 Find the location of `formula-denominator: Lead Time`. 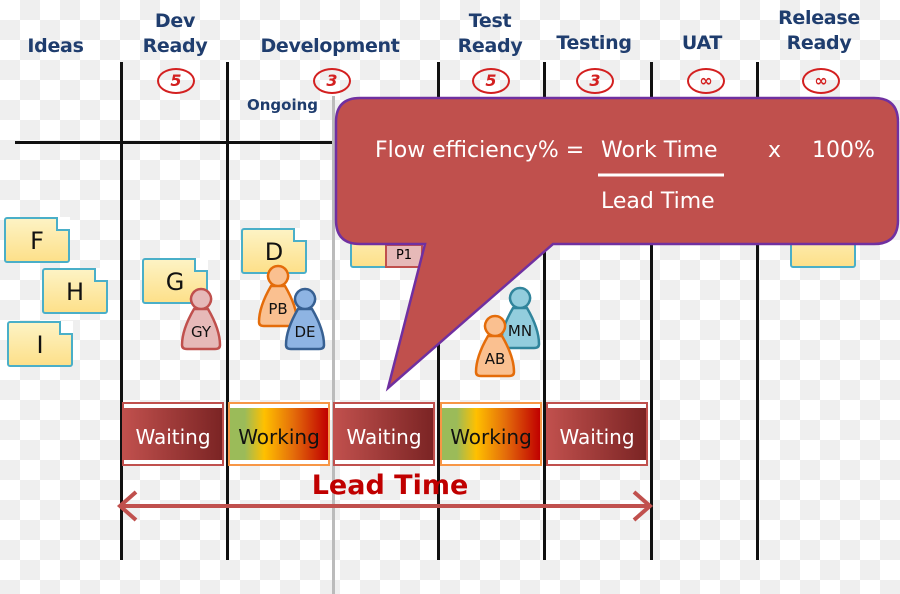

formula-denominator: Lead Time is located at coordinates (658, 201).